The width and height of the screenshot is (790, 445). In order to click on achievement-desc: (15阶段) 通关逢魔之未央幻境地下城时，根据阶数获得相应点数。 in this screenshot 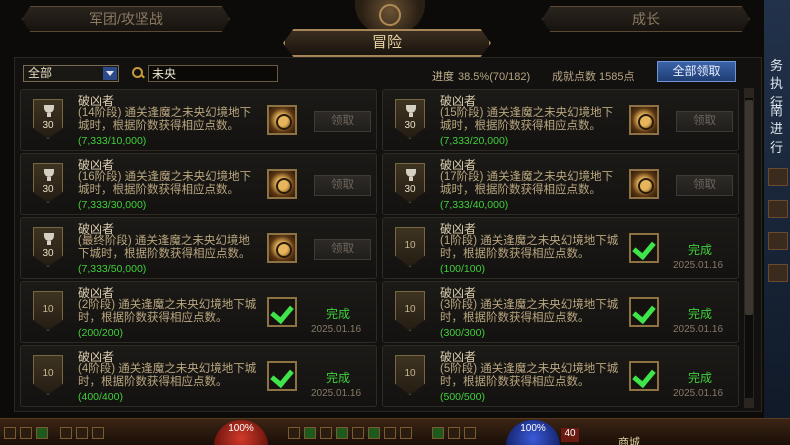, I will do `click(527, 119)`.